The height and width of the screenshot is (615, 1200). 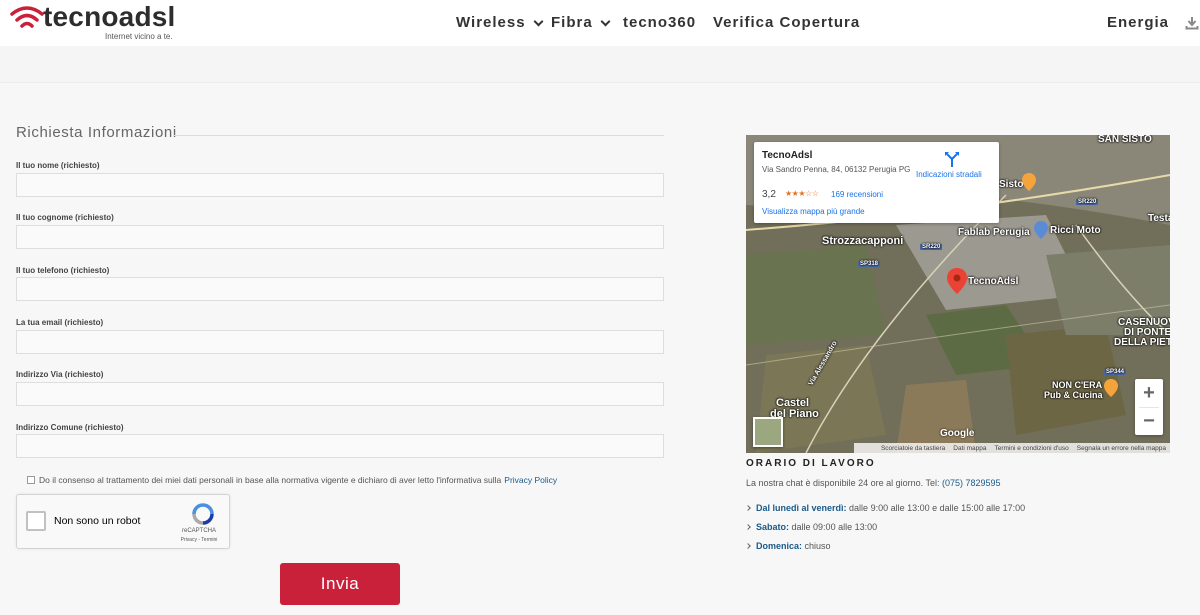 What do you see at coordinates (834, 527) in the screenshot?
I see `hours-time: dalle 09:00 alle 13:00` at bounding box center [834, 527].